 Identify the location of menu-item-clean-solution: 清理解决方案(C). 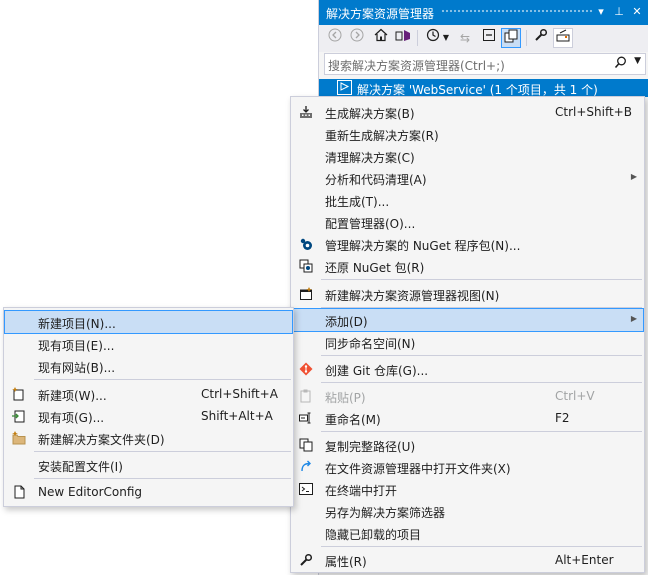
(467, 156).